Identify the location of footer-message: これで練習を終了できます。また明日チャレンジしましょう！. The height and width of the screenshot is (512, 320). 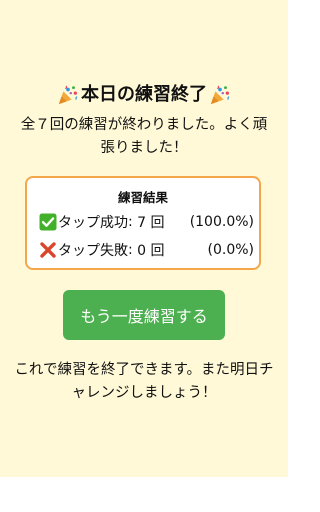
(144, 381).